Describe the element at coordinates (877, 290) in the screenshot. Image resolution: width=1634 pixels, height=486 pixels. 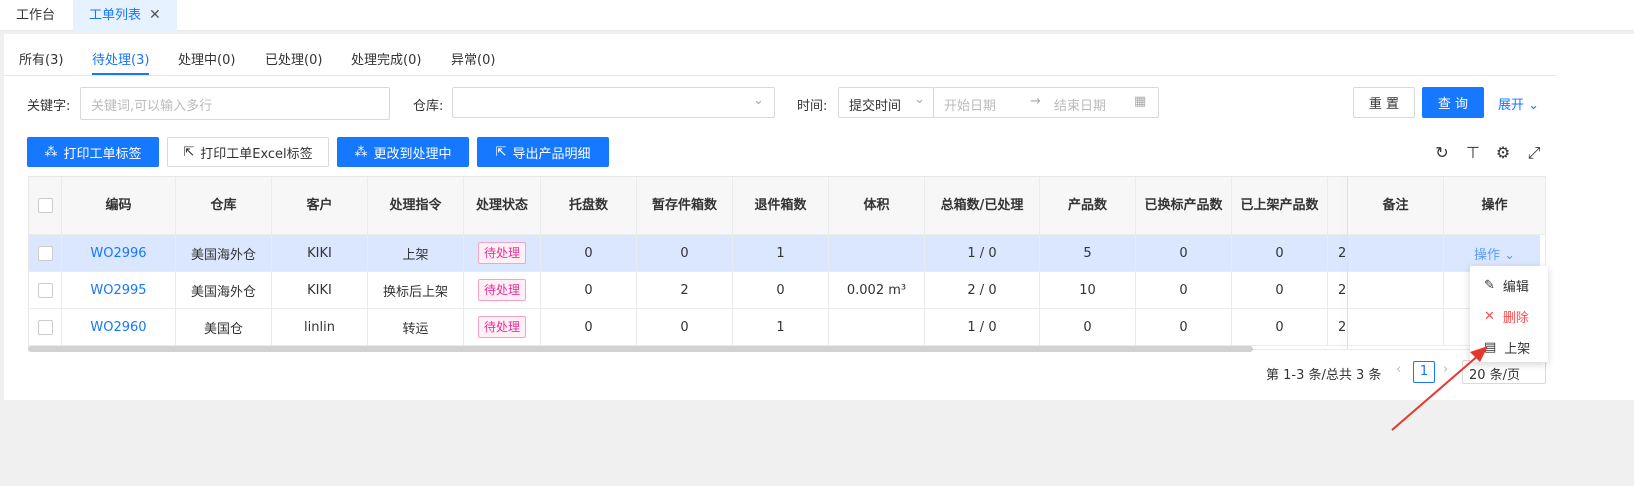
I see `table-cell-volume: 0.002 m³` at that location.